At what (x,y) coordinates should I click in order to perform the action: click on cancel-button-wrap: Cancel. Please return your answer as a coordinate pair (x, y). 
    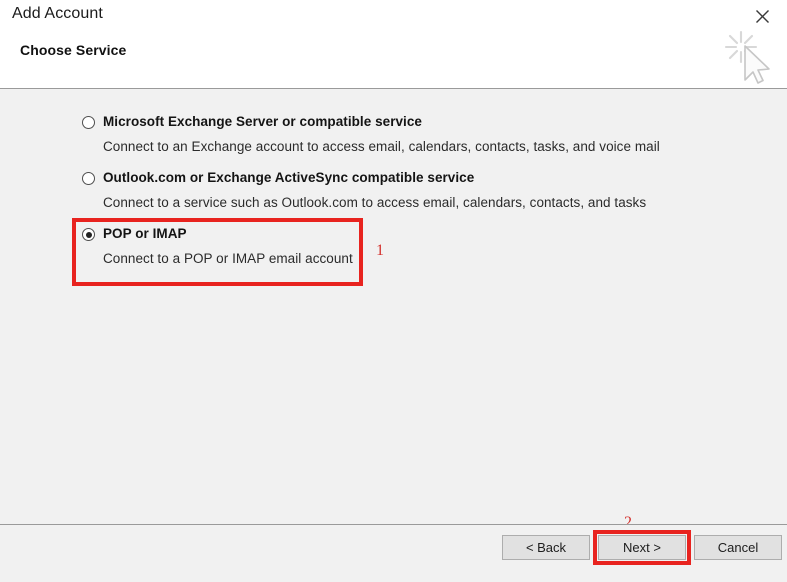
    Looking at the image, I should click on (738, 547).